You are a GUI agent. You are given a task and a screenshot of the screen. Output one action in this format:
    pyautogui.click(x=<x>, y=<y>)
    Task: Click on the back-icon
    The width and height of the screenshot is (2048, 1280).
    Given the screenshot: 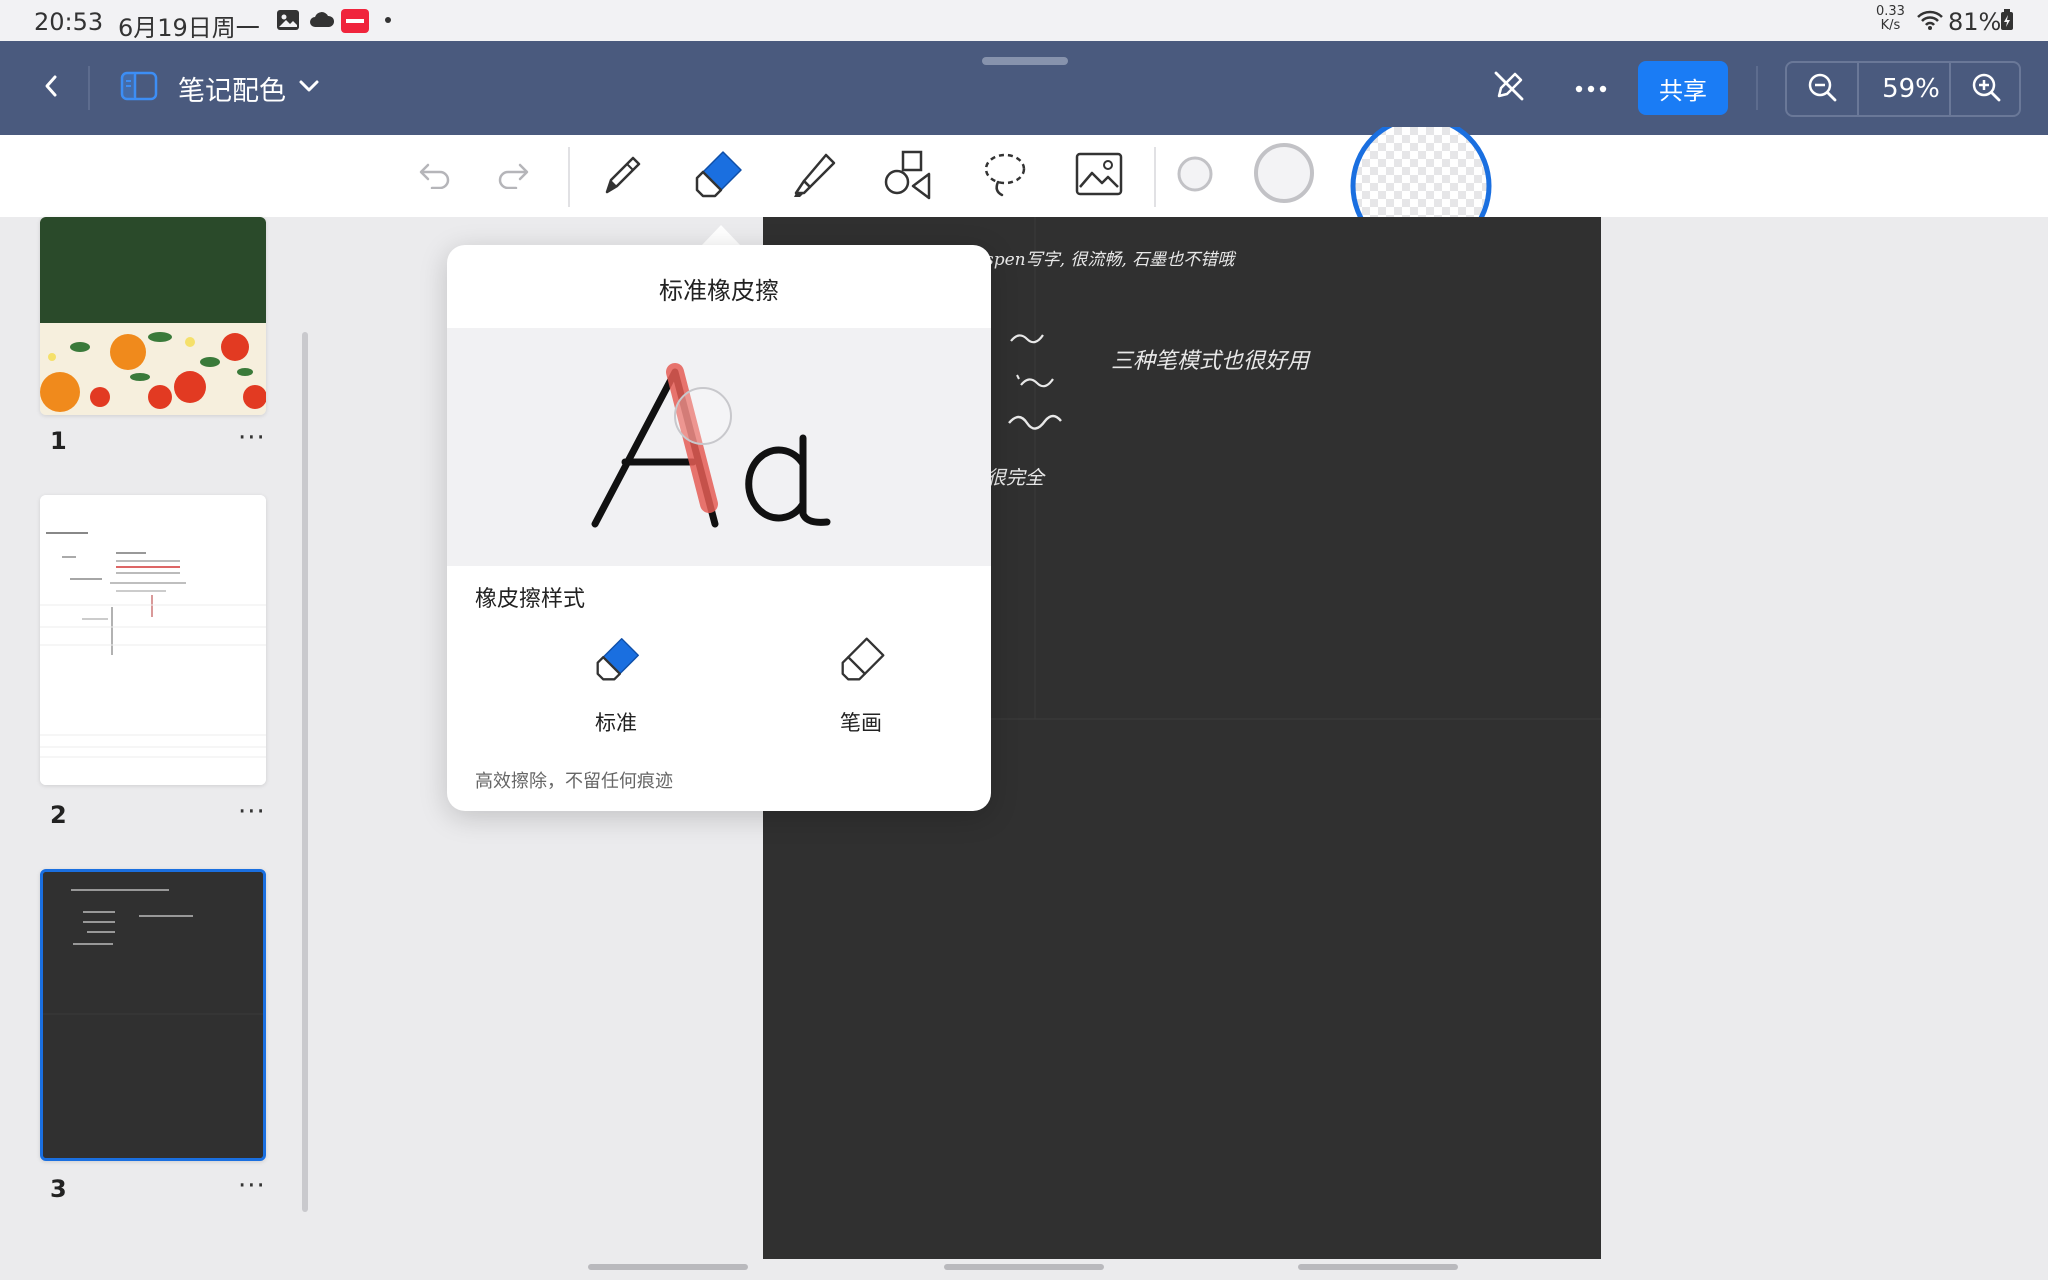 What is the action you would take?
    pyautogui.click(x=51, y=88)
    